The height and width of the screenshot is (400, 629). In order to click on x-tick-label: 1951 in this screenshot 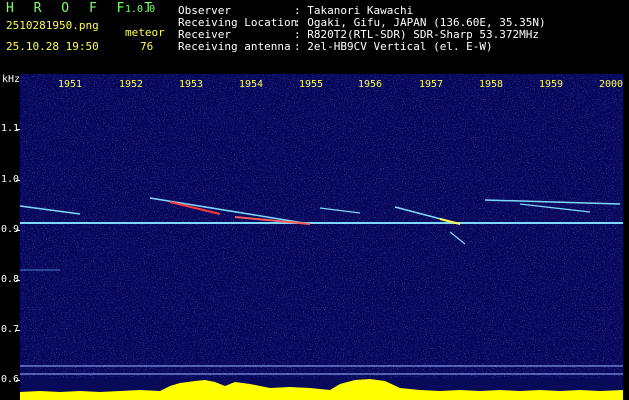, I will do `click(70, 84)`.